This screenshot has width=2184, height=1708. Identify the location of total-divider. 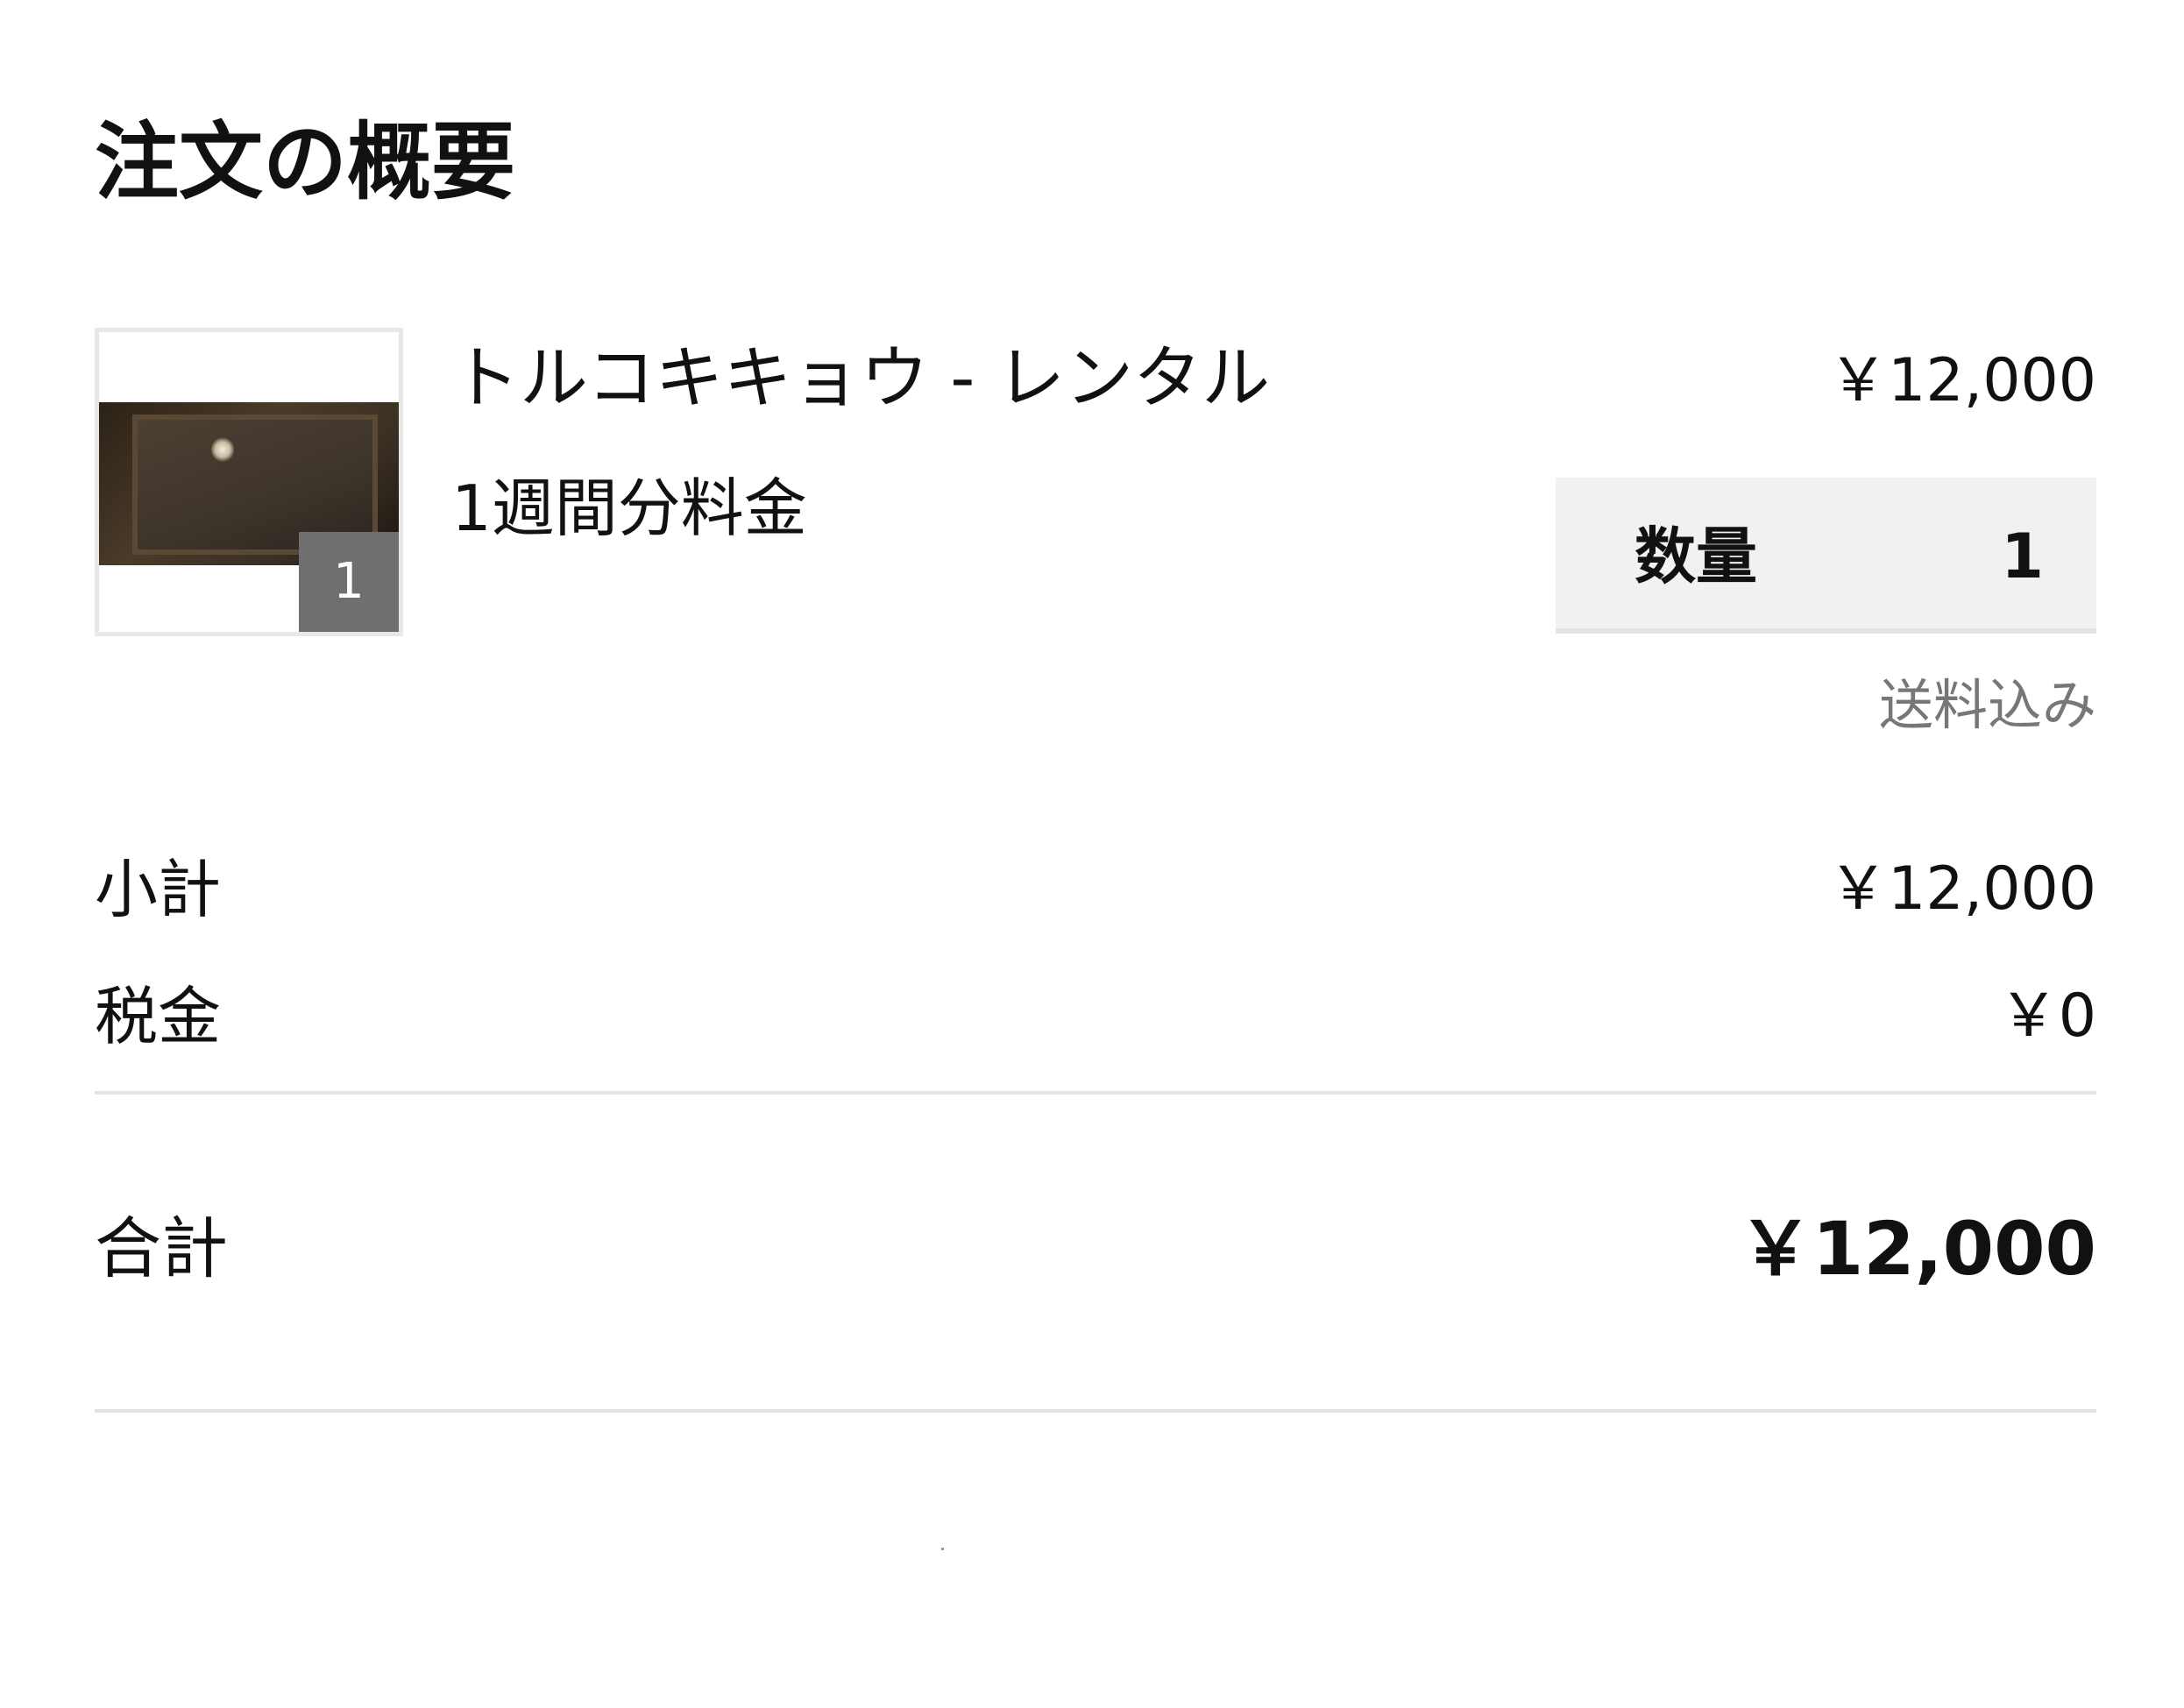
(1095, 1411).